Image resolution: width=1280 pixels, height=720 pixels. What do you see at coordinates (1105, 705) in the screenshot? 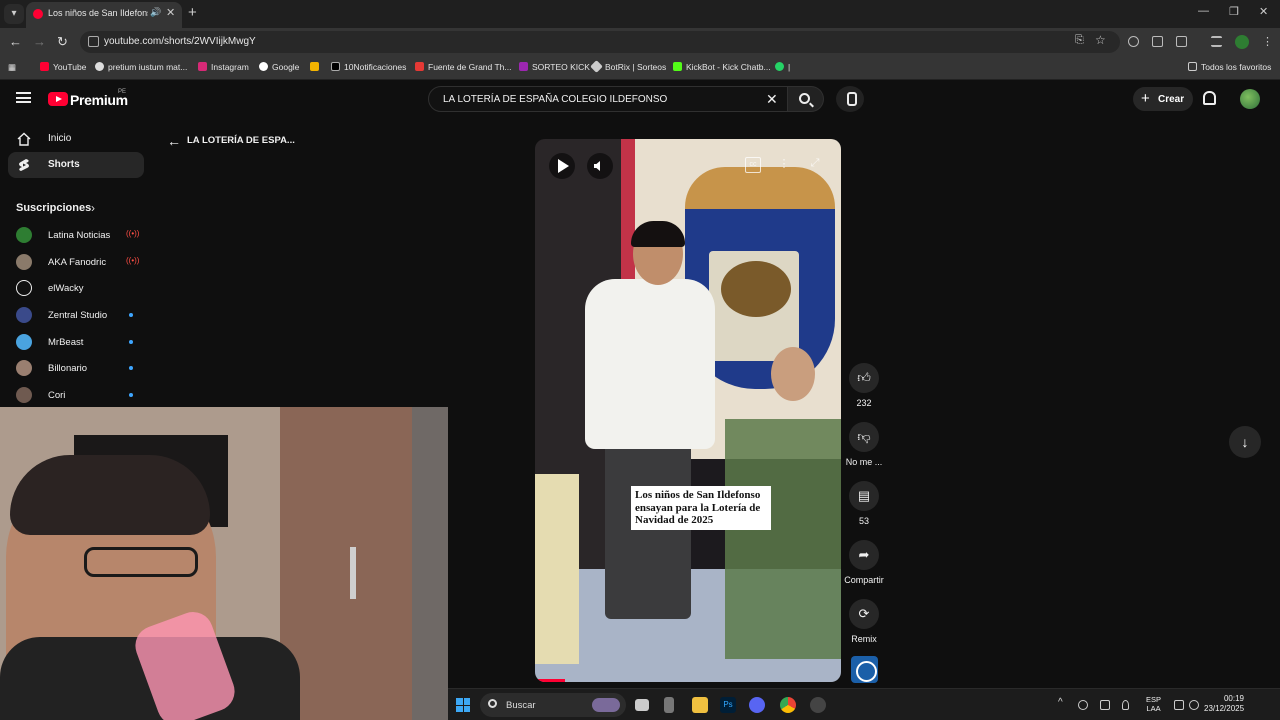
I see `tray-app-icon` at bounding box center [1105, 705].